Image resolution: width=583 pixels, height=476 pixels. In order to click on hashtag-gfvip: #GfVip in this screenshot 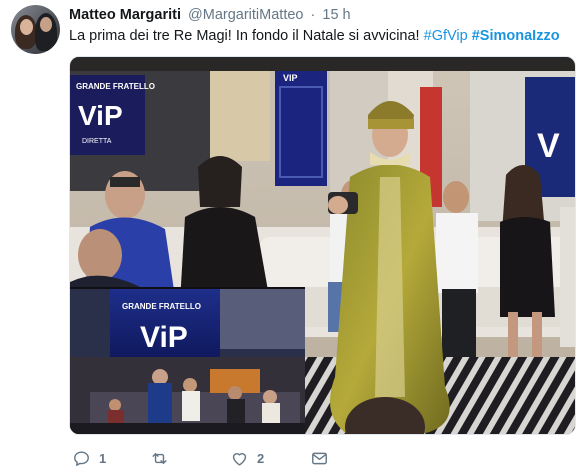, I will do `click(446, 36)`.